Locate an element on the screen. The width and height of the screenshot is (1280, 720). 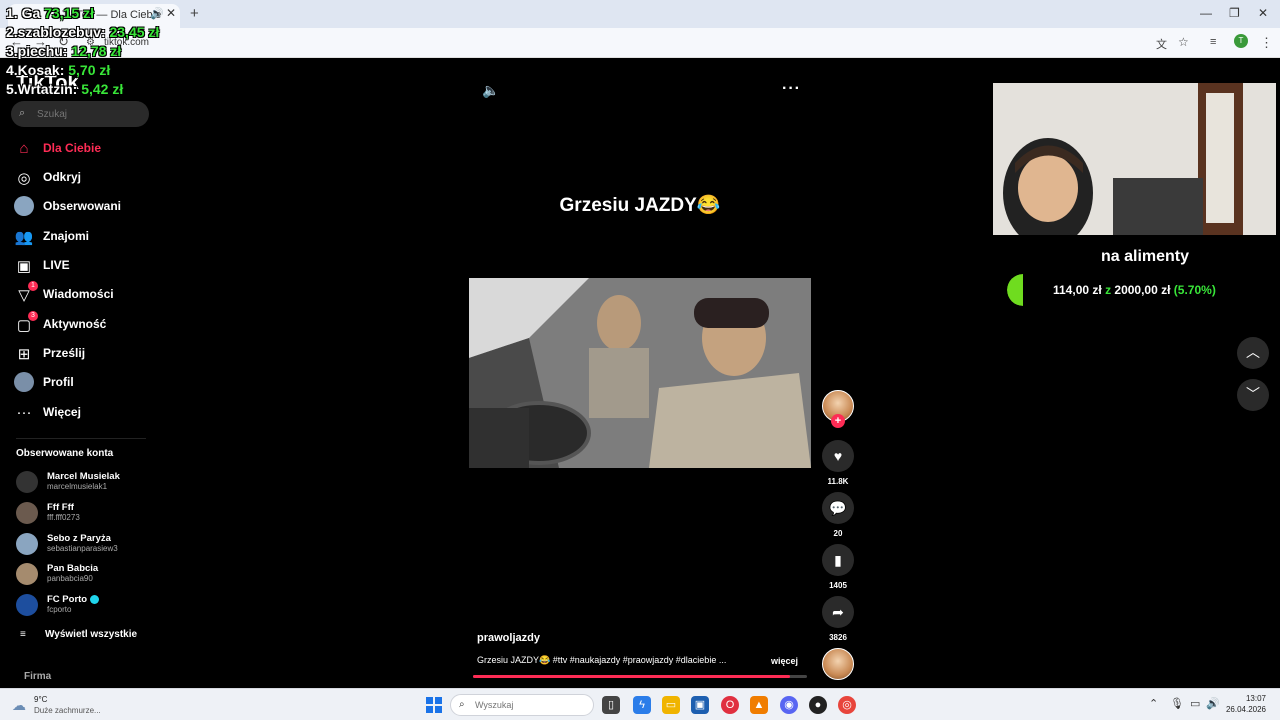
video-player is located at coordinates (640, 373).